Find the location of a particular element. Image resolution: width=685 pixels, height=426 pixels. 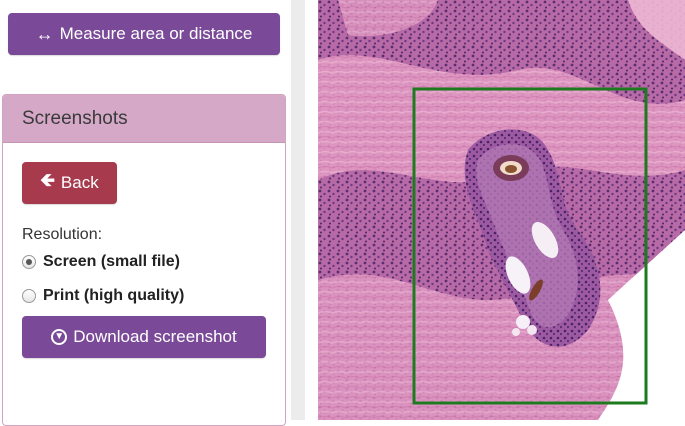

back-button-label: Back is located at coordinates (79, 182).